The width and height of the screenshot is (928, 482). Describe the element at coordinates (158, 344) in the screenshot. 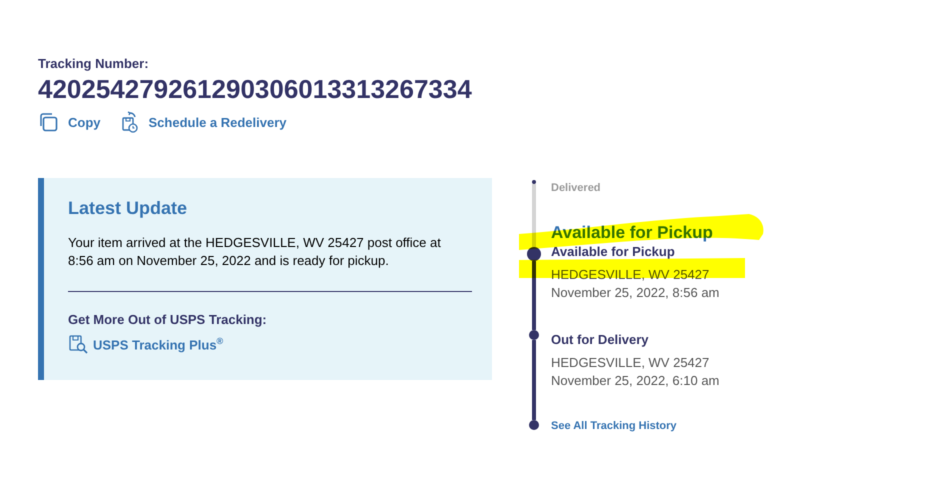

I see `tracking-plus-link: USPS Tracking Plus$^{®}$` at that location.